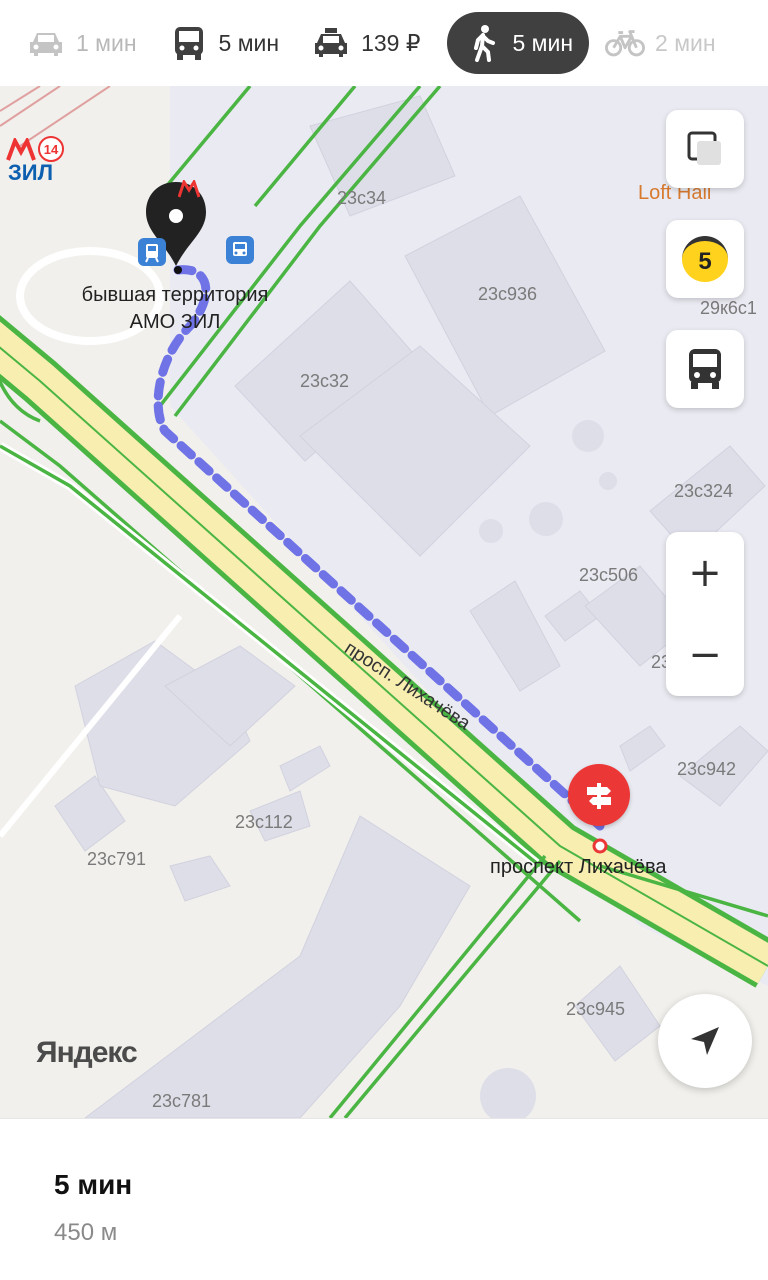 This screenshot has width=768, height=1280. What do you see at coordinates (51, 149) in the screenshot?
I see `metro-line-badge: 14` at bounding box center [51, 149].